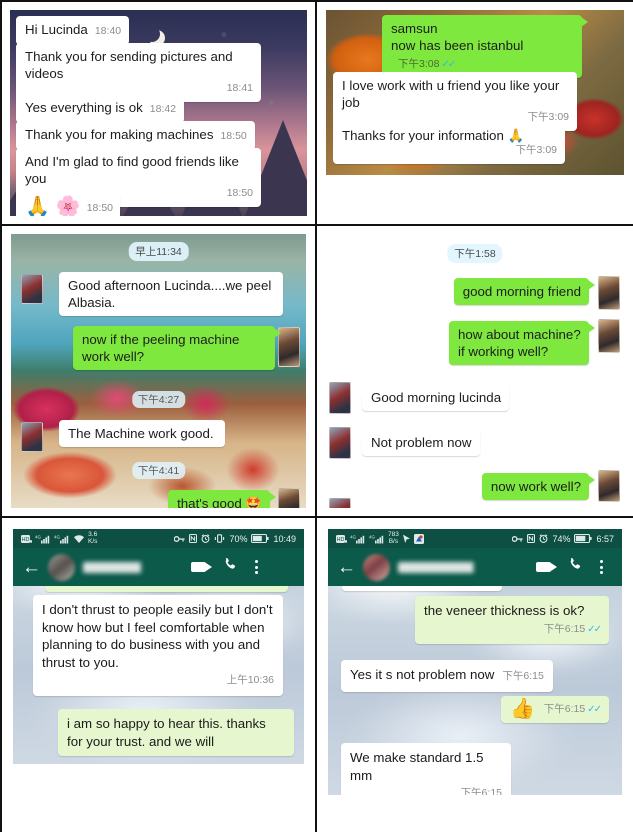 The width and height of the screenshot is (633, 832). Describe the element at coordinates (475, 538) in the screenshot. I see `status-bar: HD 4G 4G 783 B/s 74% 6:57` at that location.